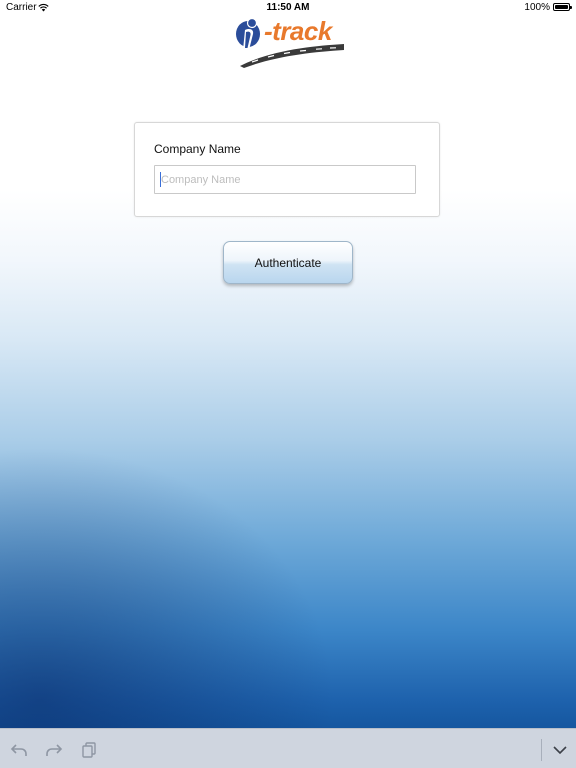  What do you see at coordinates (541, 750) in the screenshot?
I see `shortcut-bar-divider` at bounding box center [541, 750].